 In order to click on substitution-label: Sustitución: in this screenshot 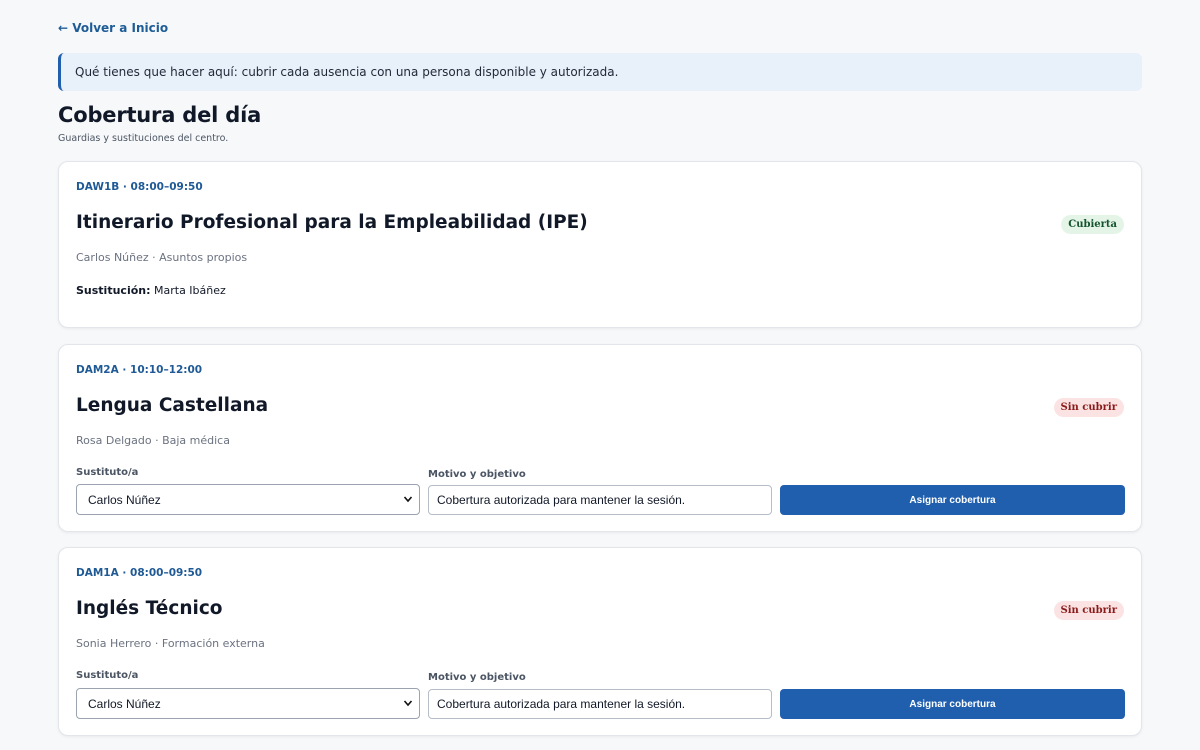, I will do `click(113, 290)`.